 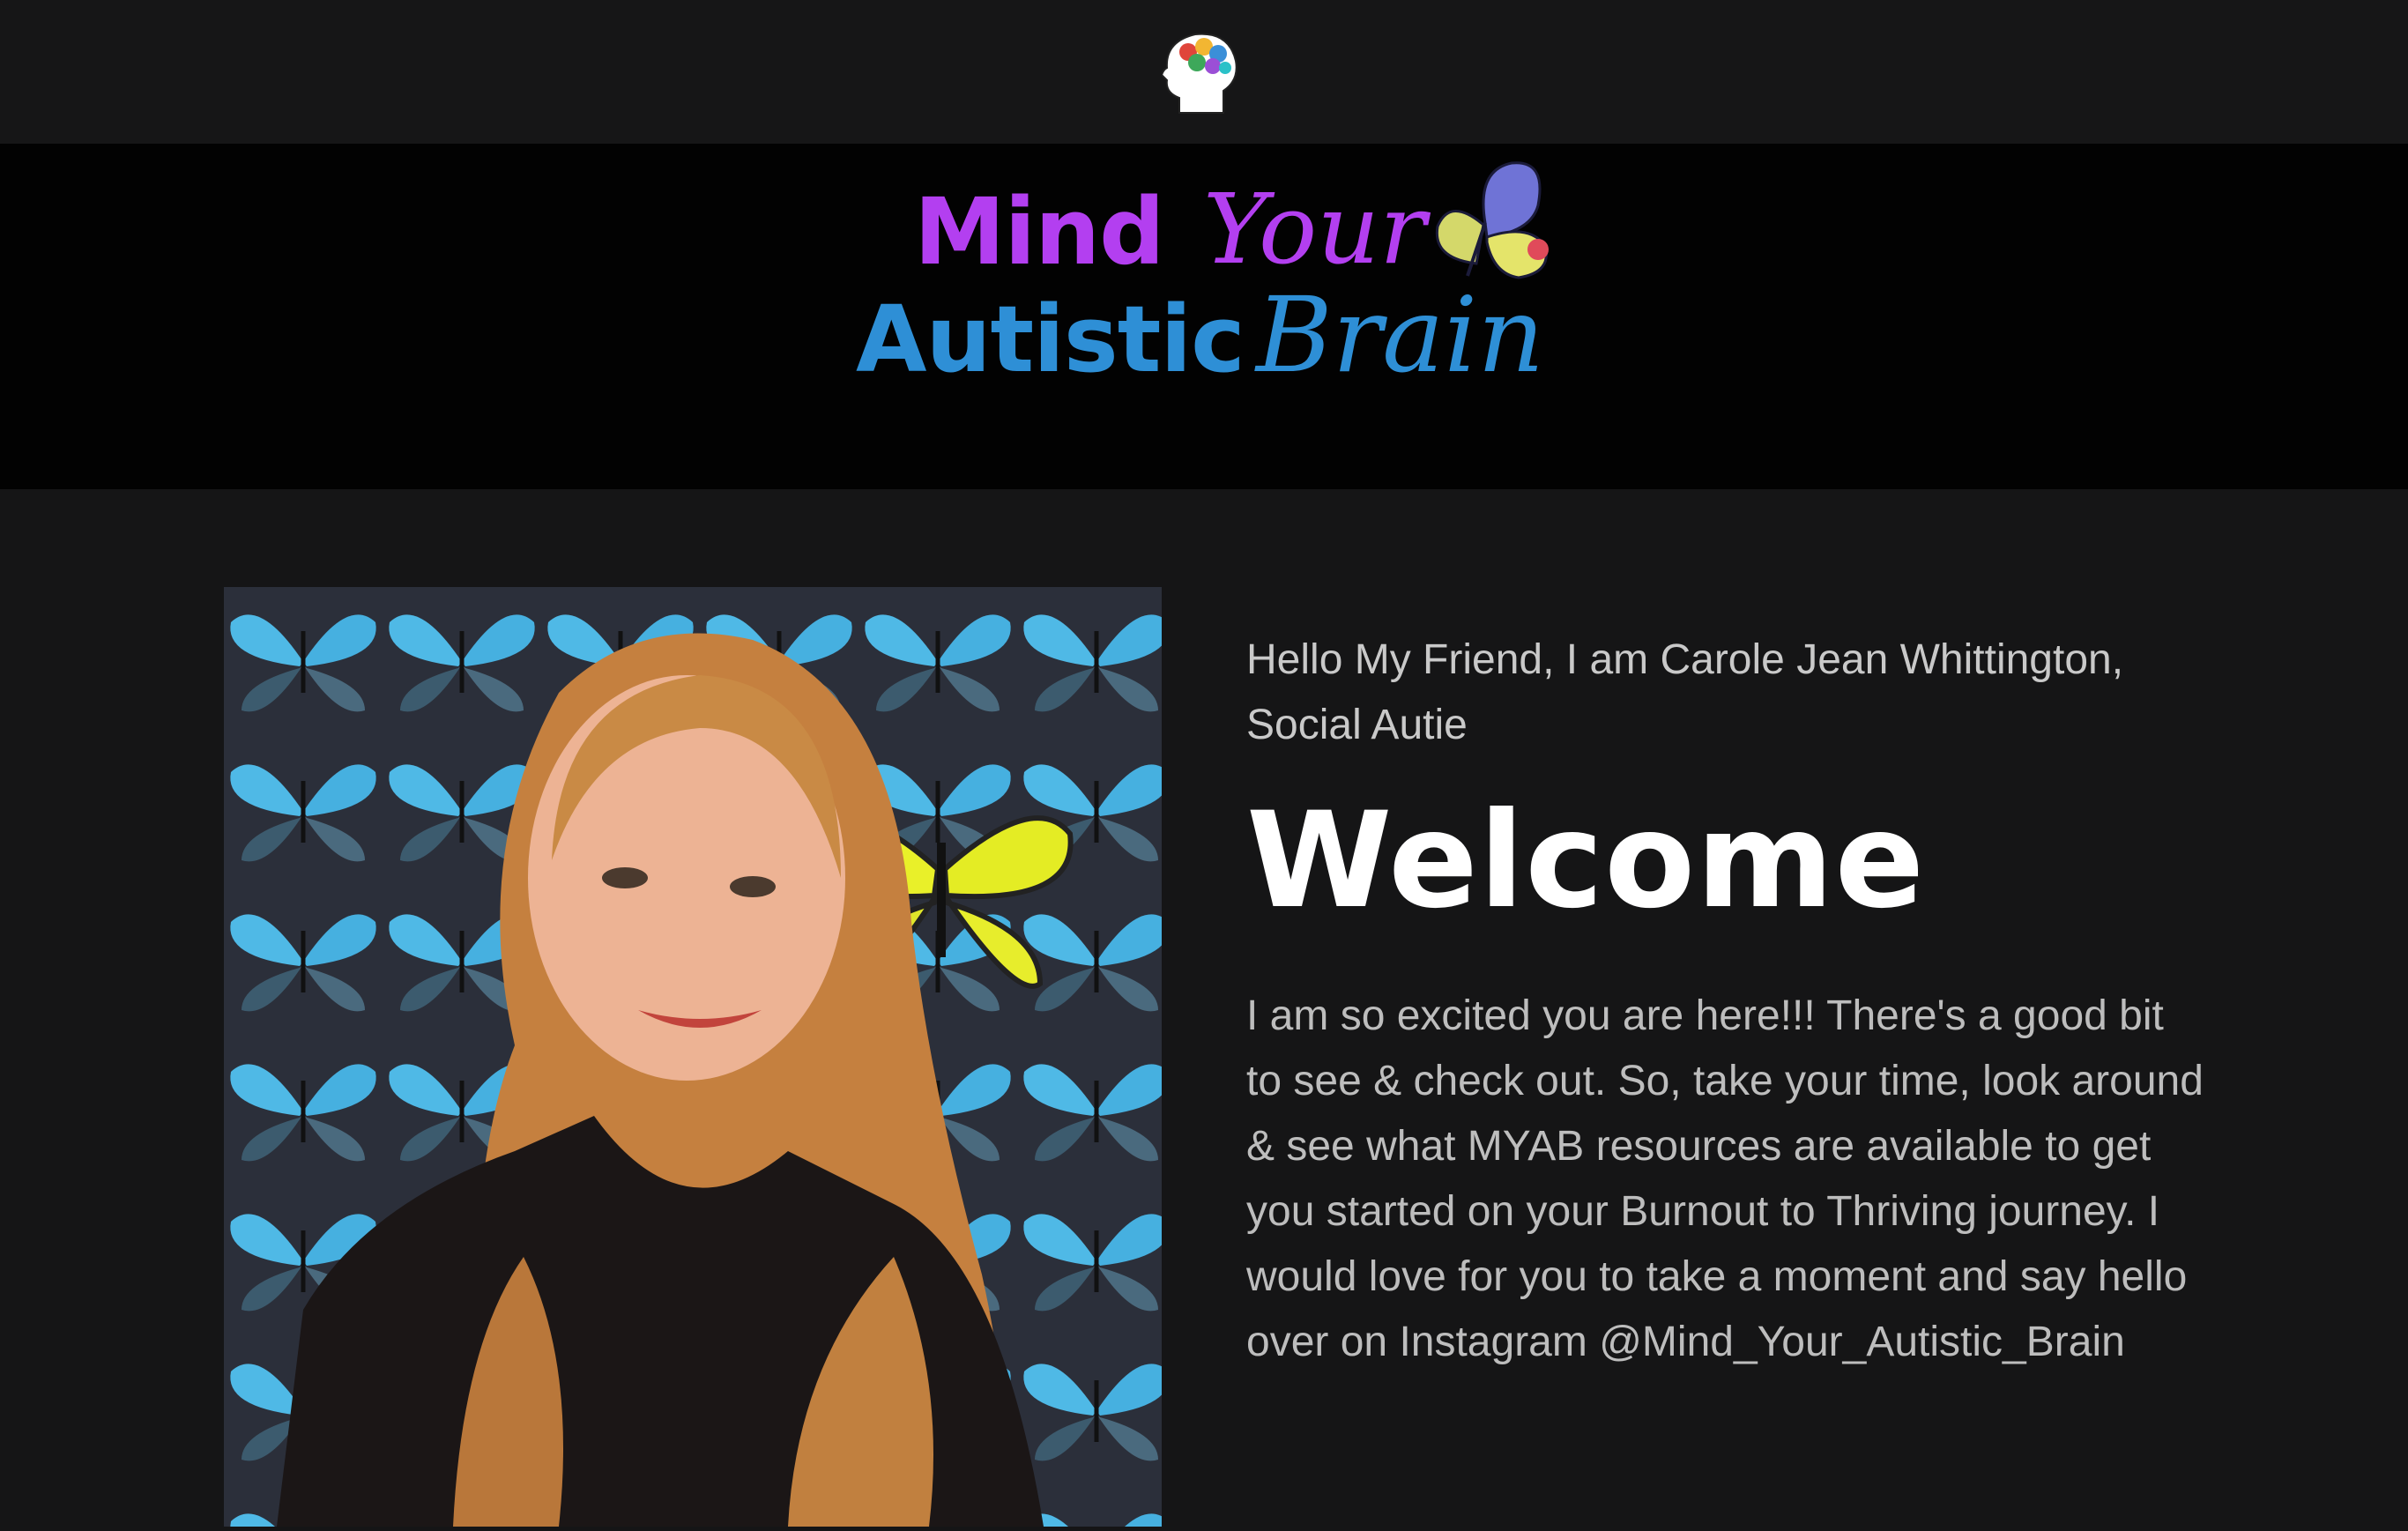 What do you see at coordinates (1039, 232) in the screenshot?
I see `brand-word-mind: Mind` at bounding box center [1039, 232].